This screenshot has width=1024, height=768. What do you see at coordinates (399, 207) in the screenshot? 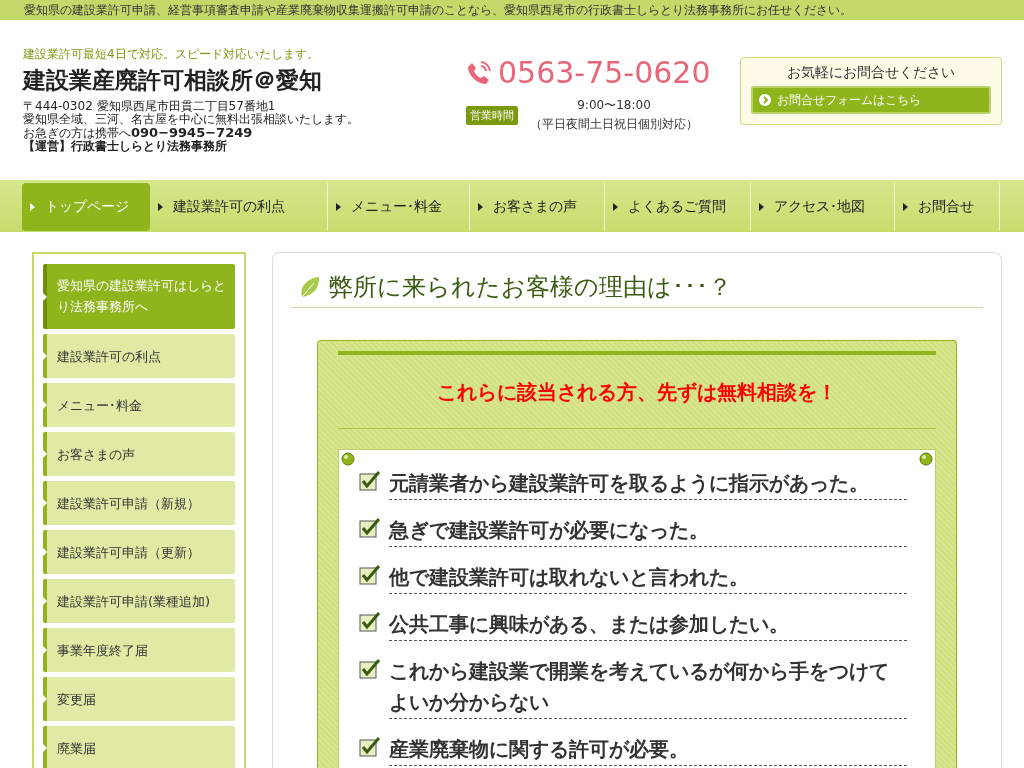
I see `nav-tab: メニュー･料金` at bounding box center [399, 207].